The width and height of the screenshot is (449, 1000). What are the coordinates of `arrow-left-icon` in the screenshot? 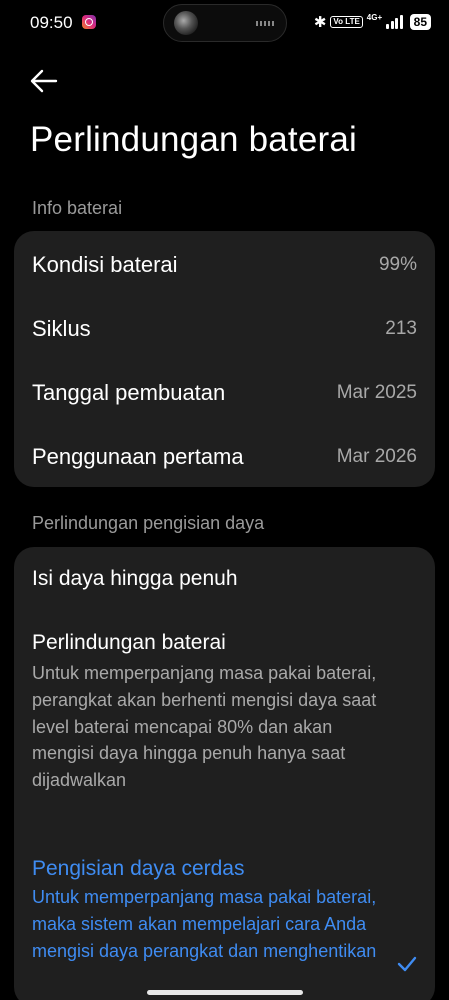 It's located at (44, 81).